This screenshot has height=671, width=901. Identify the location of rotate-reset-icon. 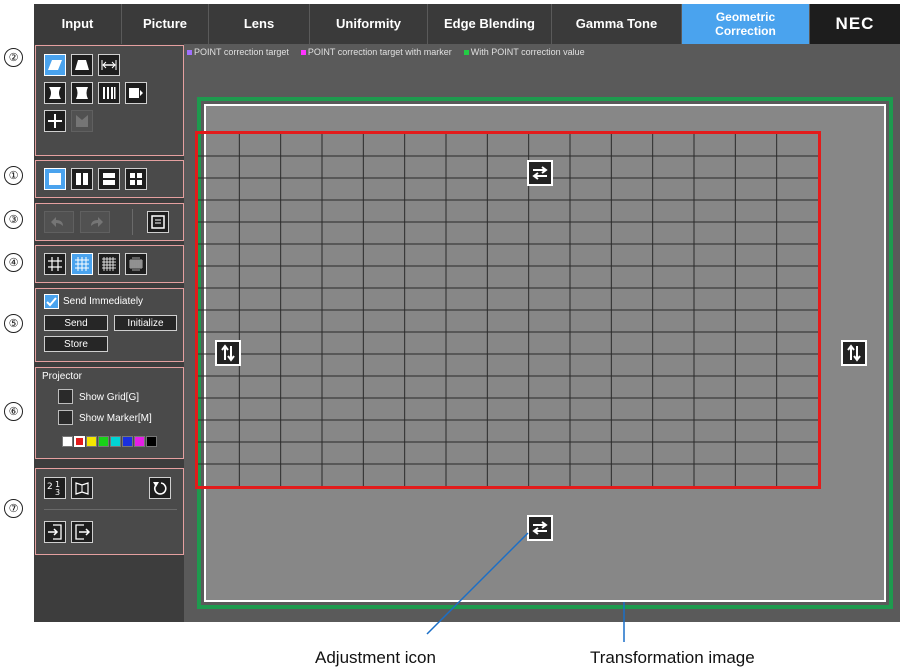
(160, 488).